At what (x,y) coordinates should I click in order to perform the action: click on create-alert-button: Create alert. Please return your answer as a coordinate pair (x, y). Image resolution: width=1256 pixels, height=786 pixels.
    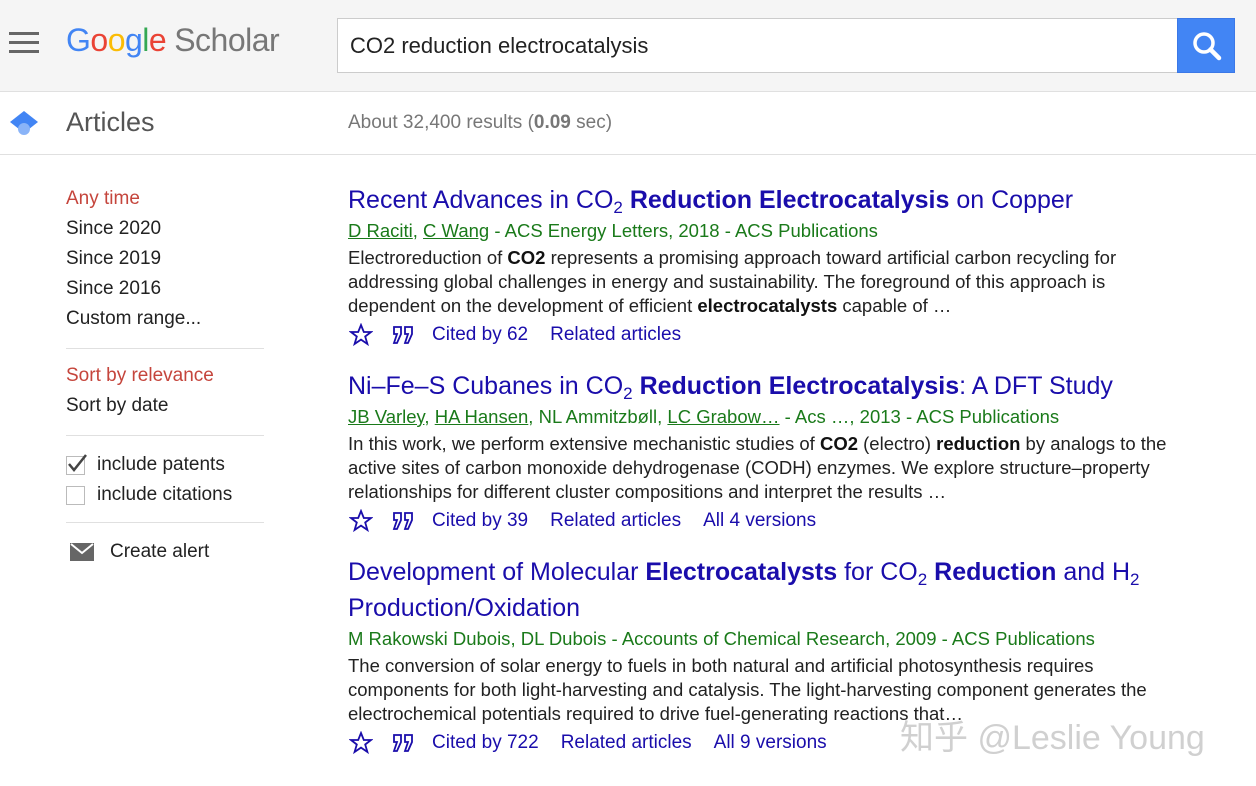
    Looking at the image, I should click on (166, 552).